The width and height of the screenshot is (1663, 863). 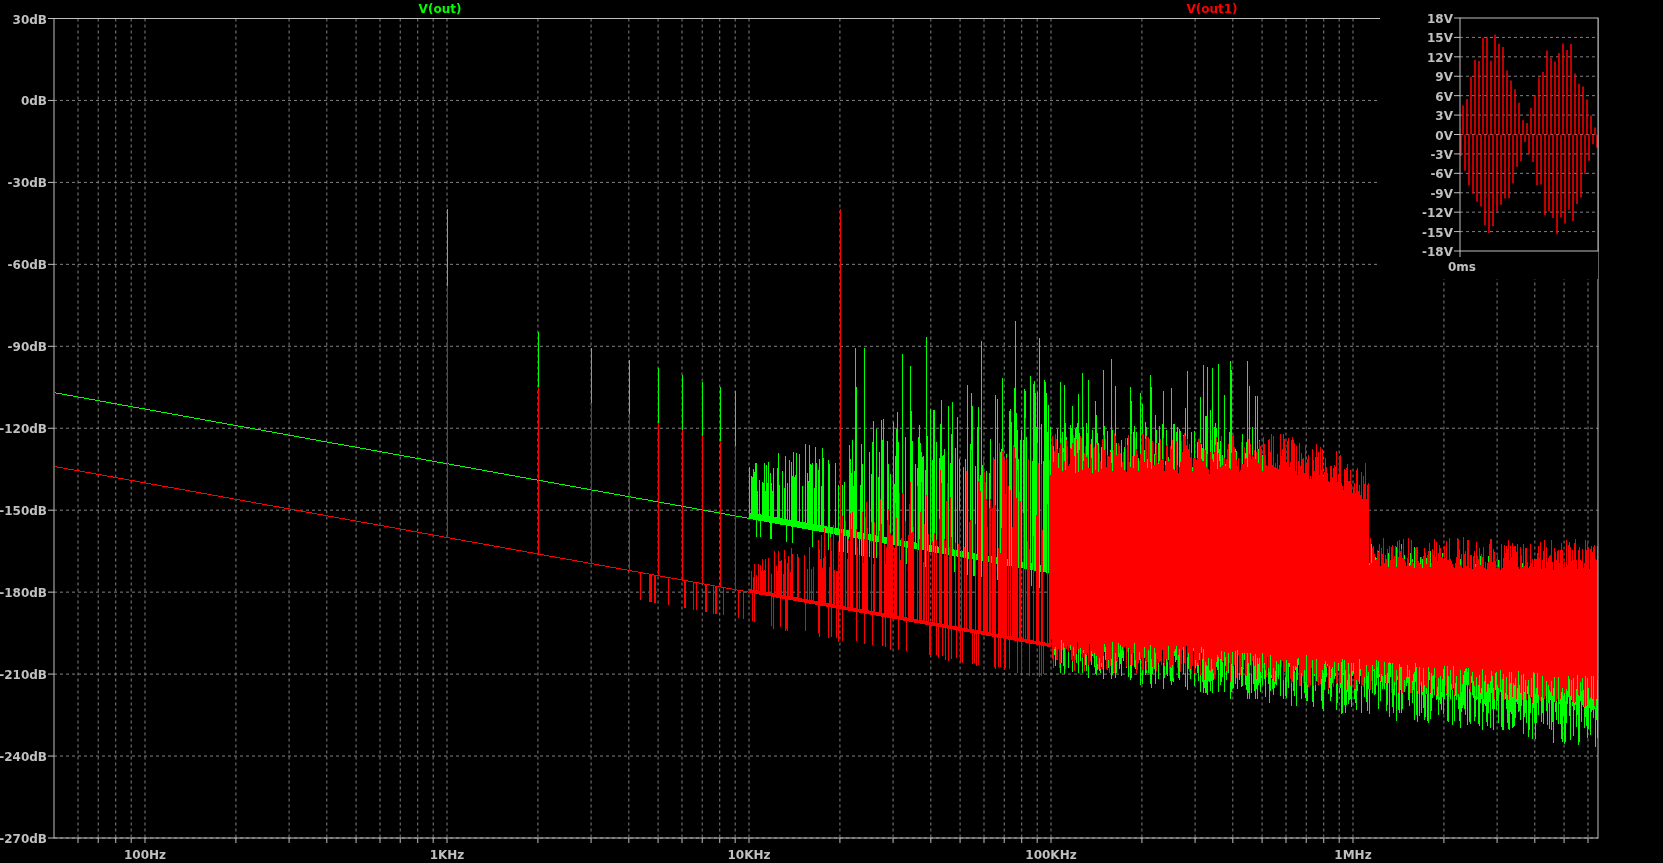 What do you see at coordinates (1441, 174) in the screenshot?
I see `axis-label: -6V` at bounding box center [1441, 174].